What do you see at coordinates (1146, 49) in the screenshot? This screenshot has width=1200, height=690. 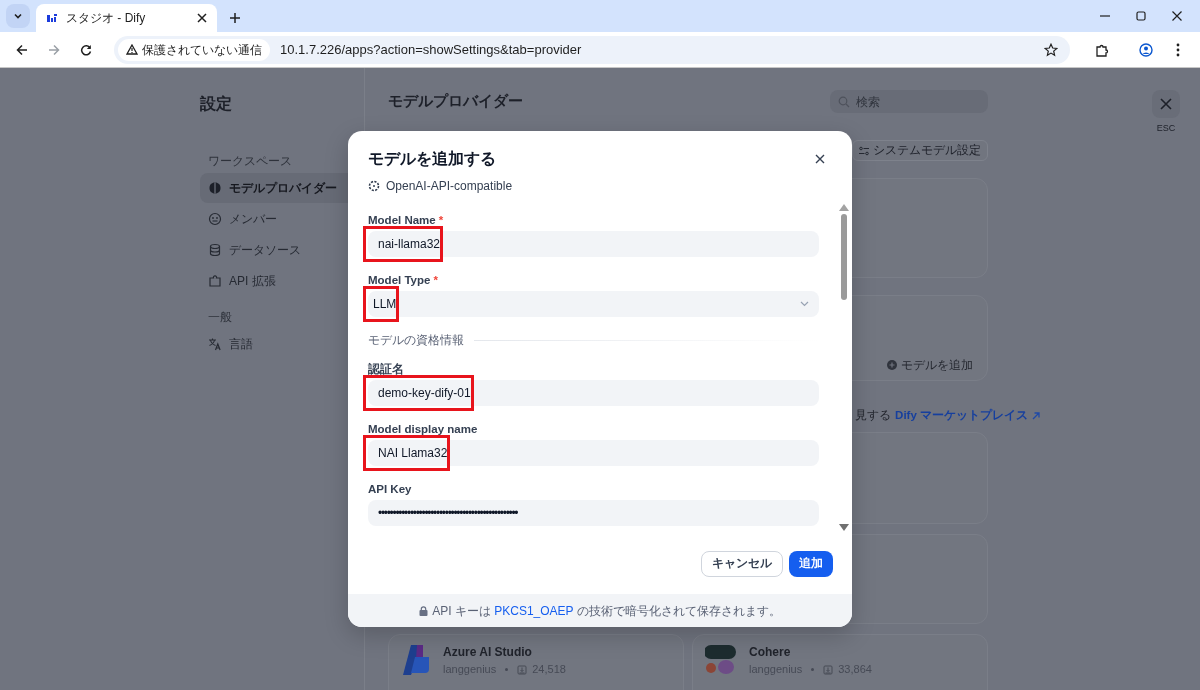 I see `avatar-icon` at bounding box center [1146, 49].